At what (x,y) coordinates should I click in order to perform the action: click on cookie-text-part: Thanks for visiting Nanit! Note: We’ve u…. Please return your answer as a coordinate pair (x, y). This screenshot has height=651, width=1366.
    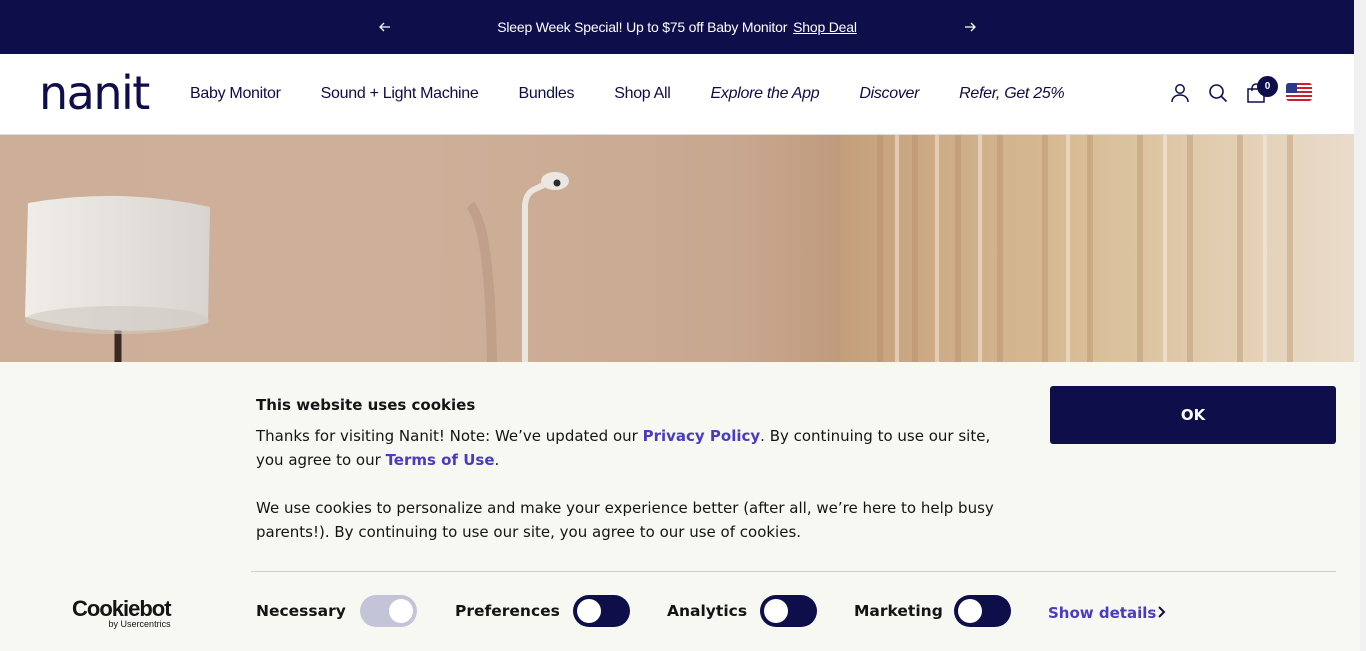
    Looking at the image, I should click on (449, 436).